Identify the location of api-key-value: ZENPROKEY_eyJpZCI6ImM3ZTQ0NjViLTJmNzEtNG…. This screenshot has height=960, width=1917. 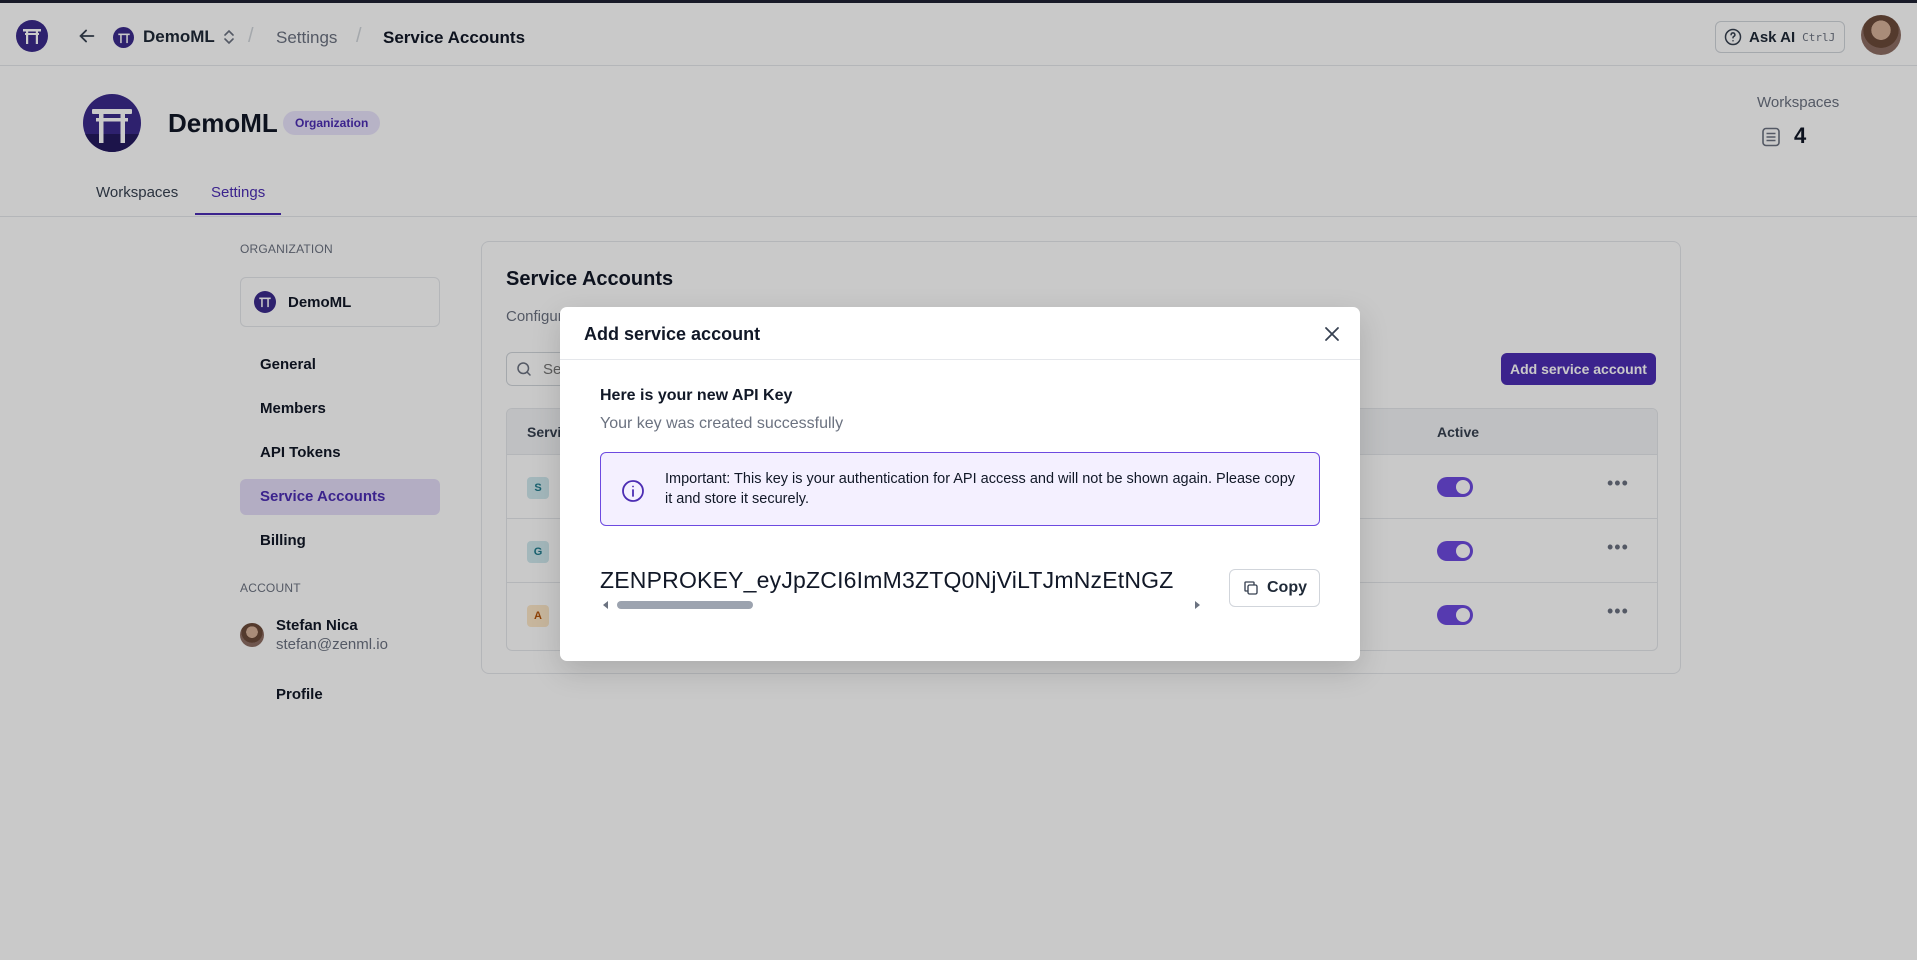
(887, 580).